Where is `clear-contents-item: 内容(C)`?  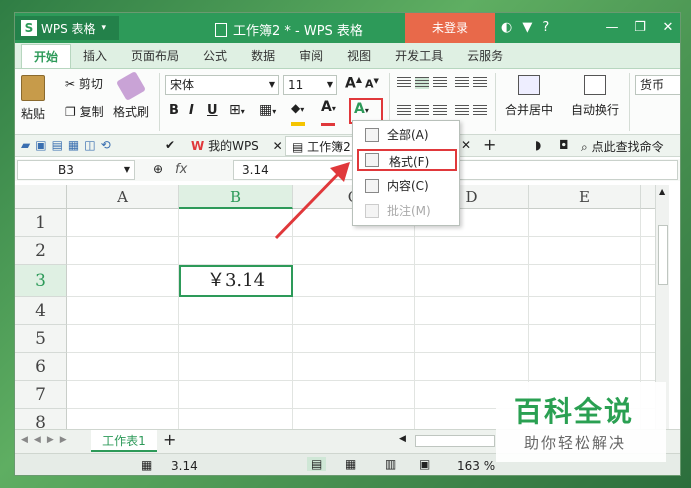 clear-contents-item: 内容(C) is located at coordinates (407, 186).